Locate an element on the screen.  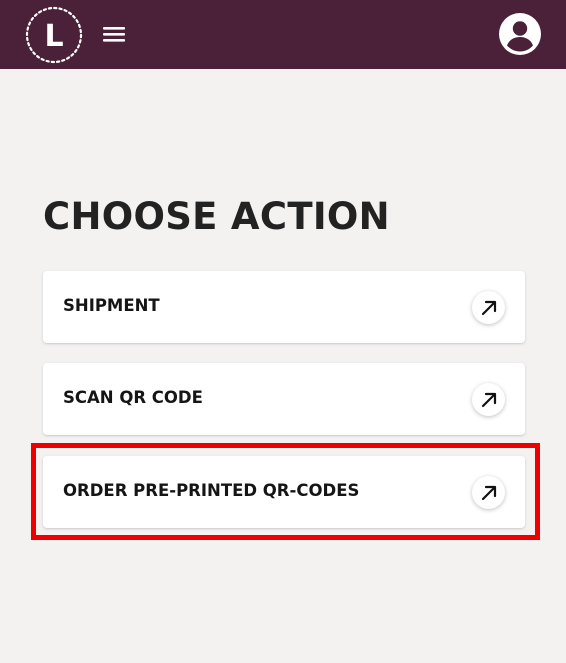
action-card-order-pre-printed-qr-codes: ORDER PRE-PRINTED QR-CODES is located at coordinates (284, 492).